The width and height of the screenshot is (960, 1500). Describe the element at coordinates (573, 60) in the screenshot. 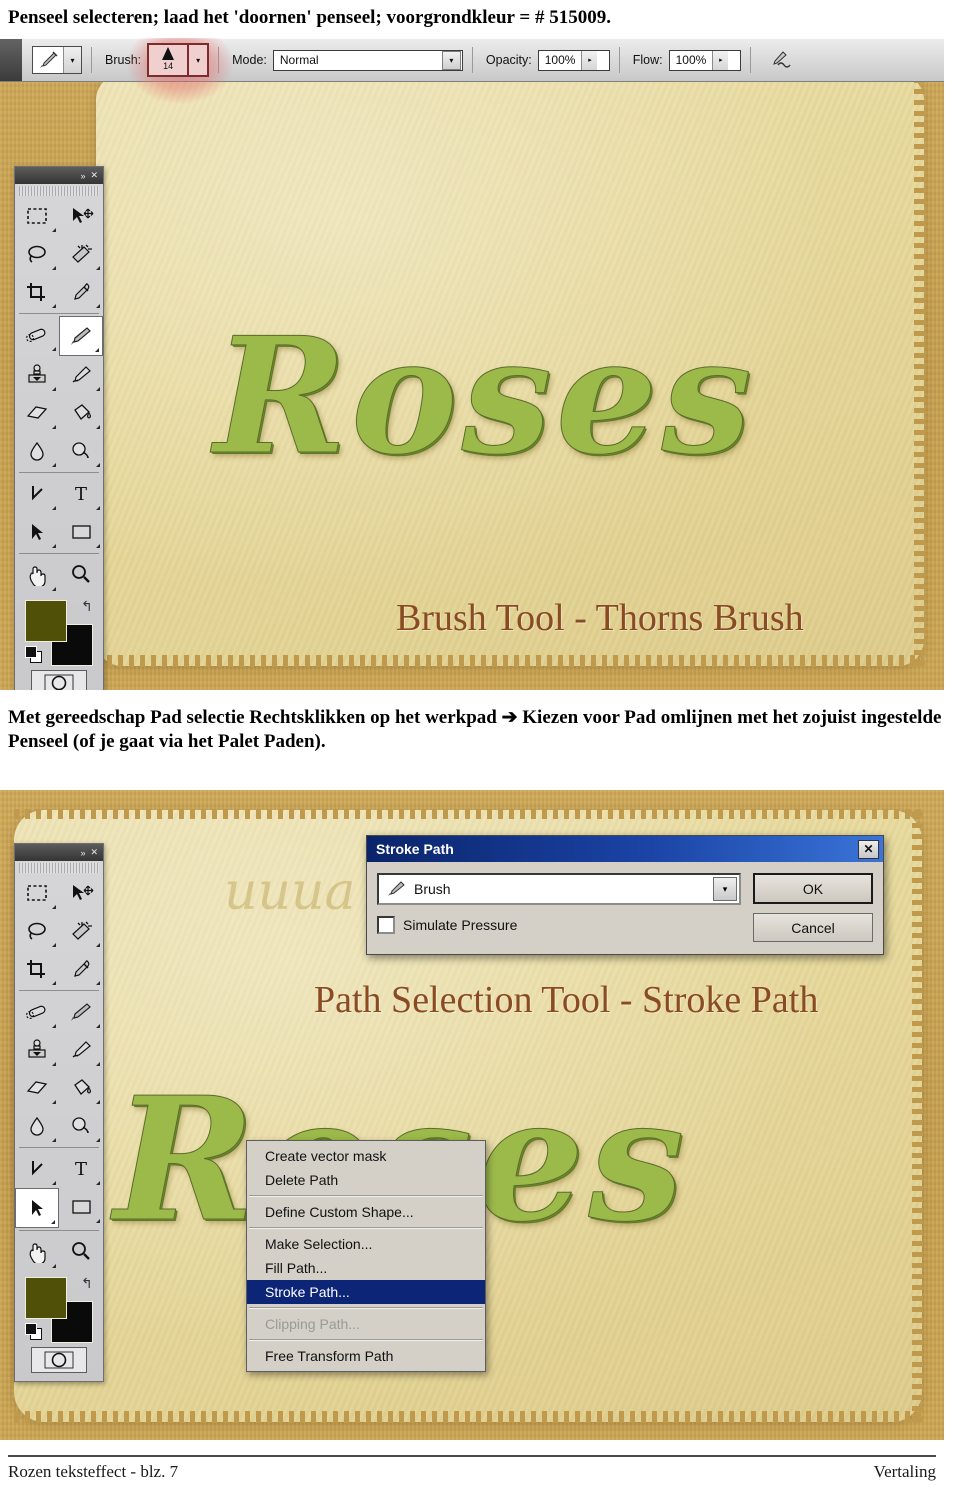

I see `opacity-input: 100% ▸` at that location.